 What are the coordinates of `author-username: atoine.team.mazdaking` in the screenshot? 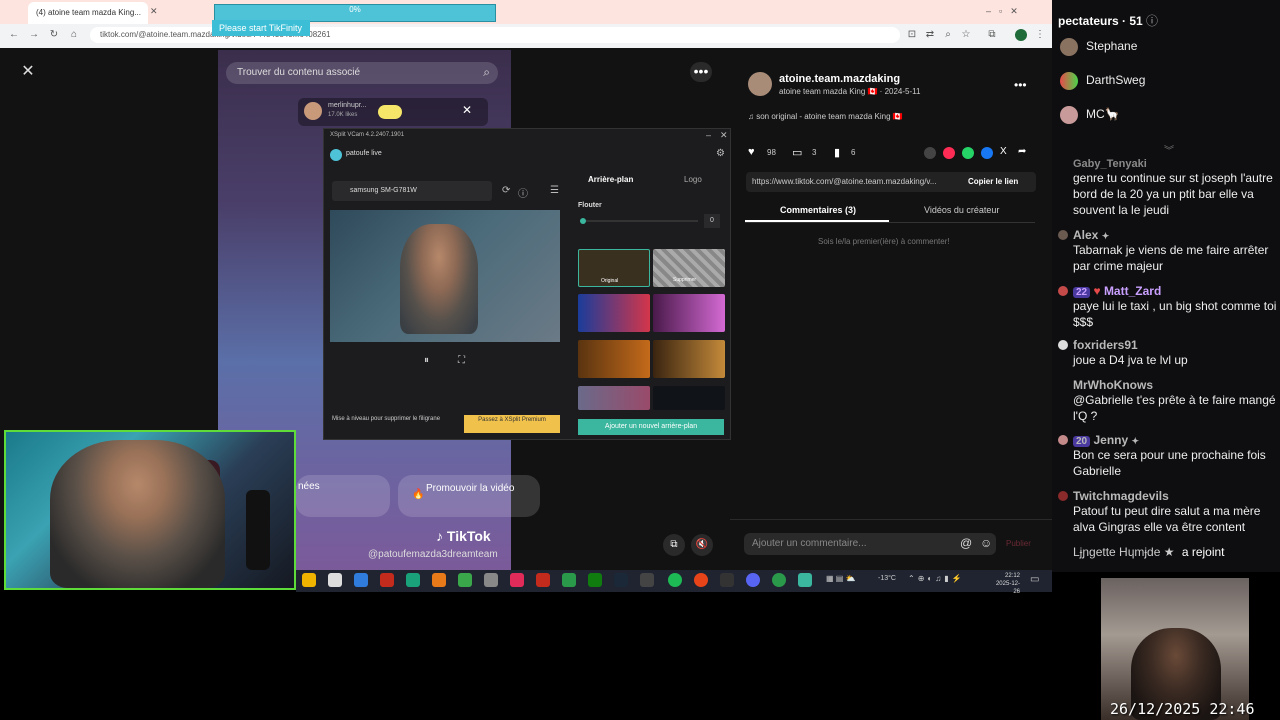 It's located at (839, 79).